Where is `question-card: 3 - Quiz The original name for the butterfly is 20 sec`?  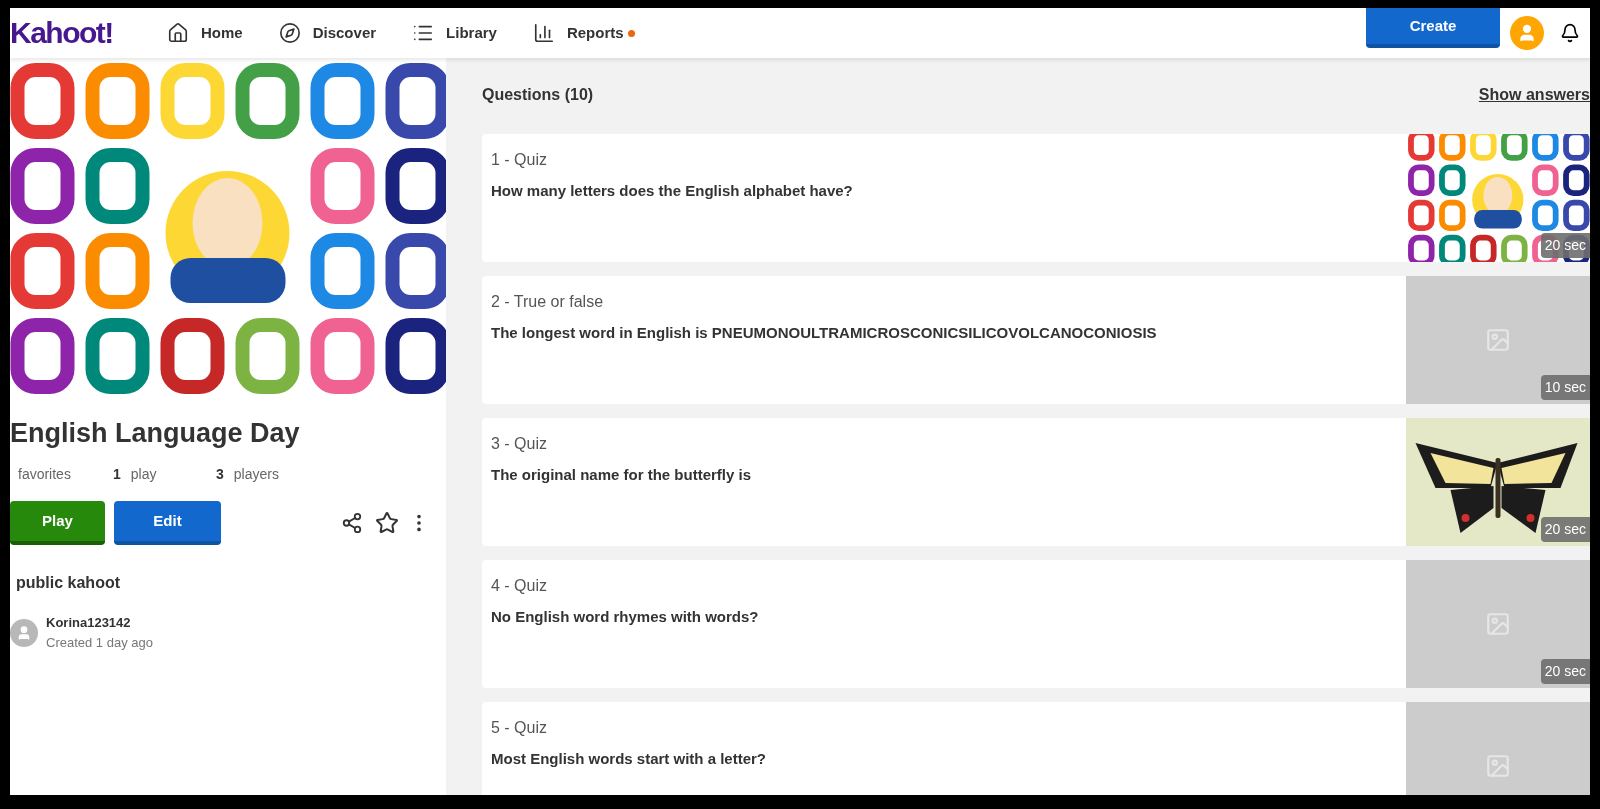 question-card: 3 - Quiz The original name for the butterfly is 20 sec is located at coordinates (1036, 482).